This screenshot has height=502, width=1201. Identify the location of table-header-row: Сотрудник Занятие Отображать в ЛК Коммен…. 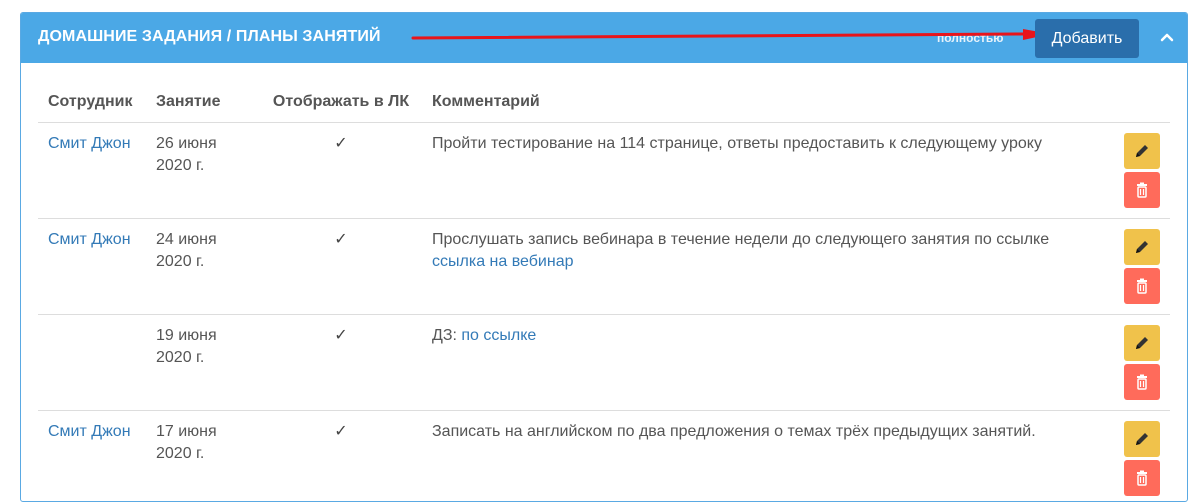
(604, 103).